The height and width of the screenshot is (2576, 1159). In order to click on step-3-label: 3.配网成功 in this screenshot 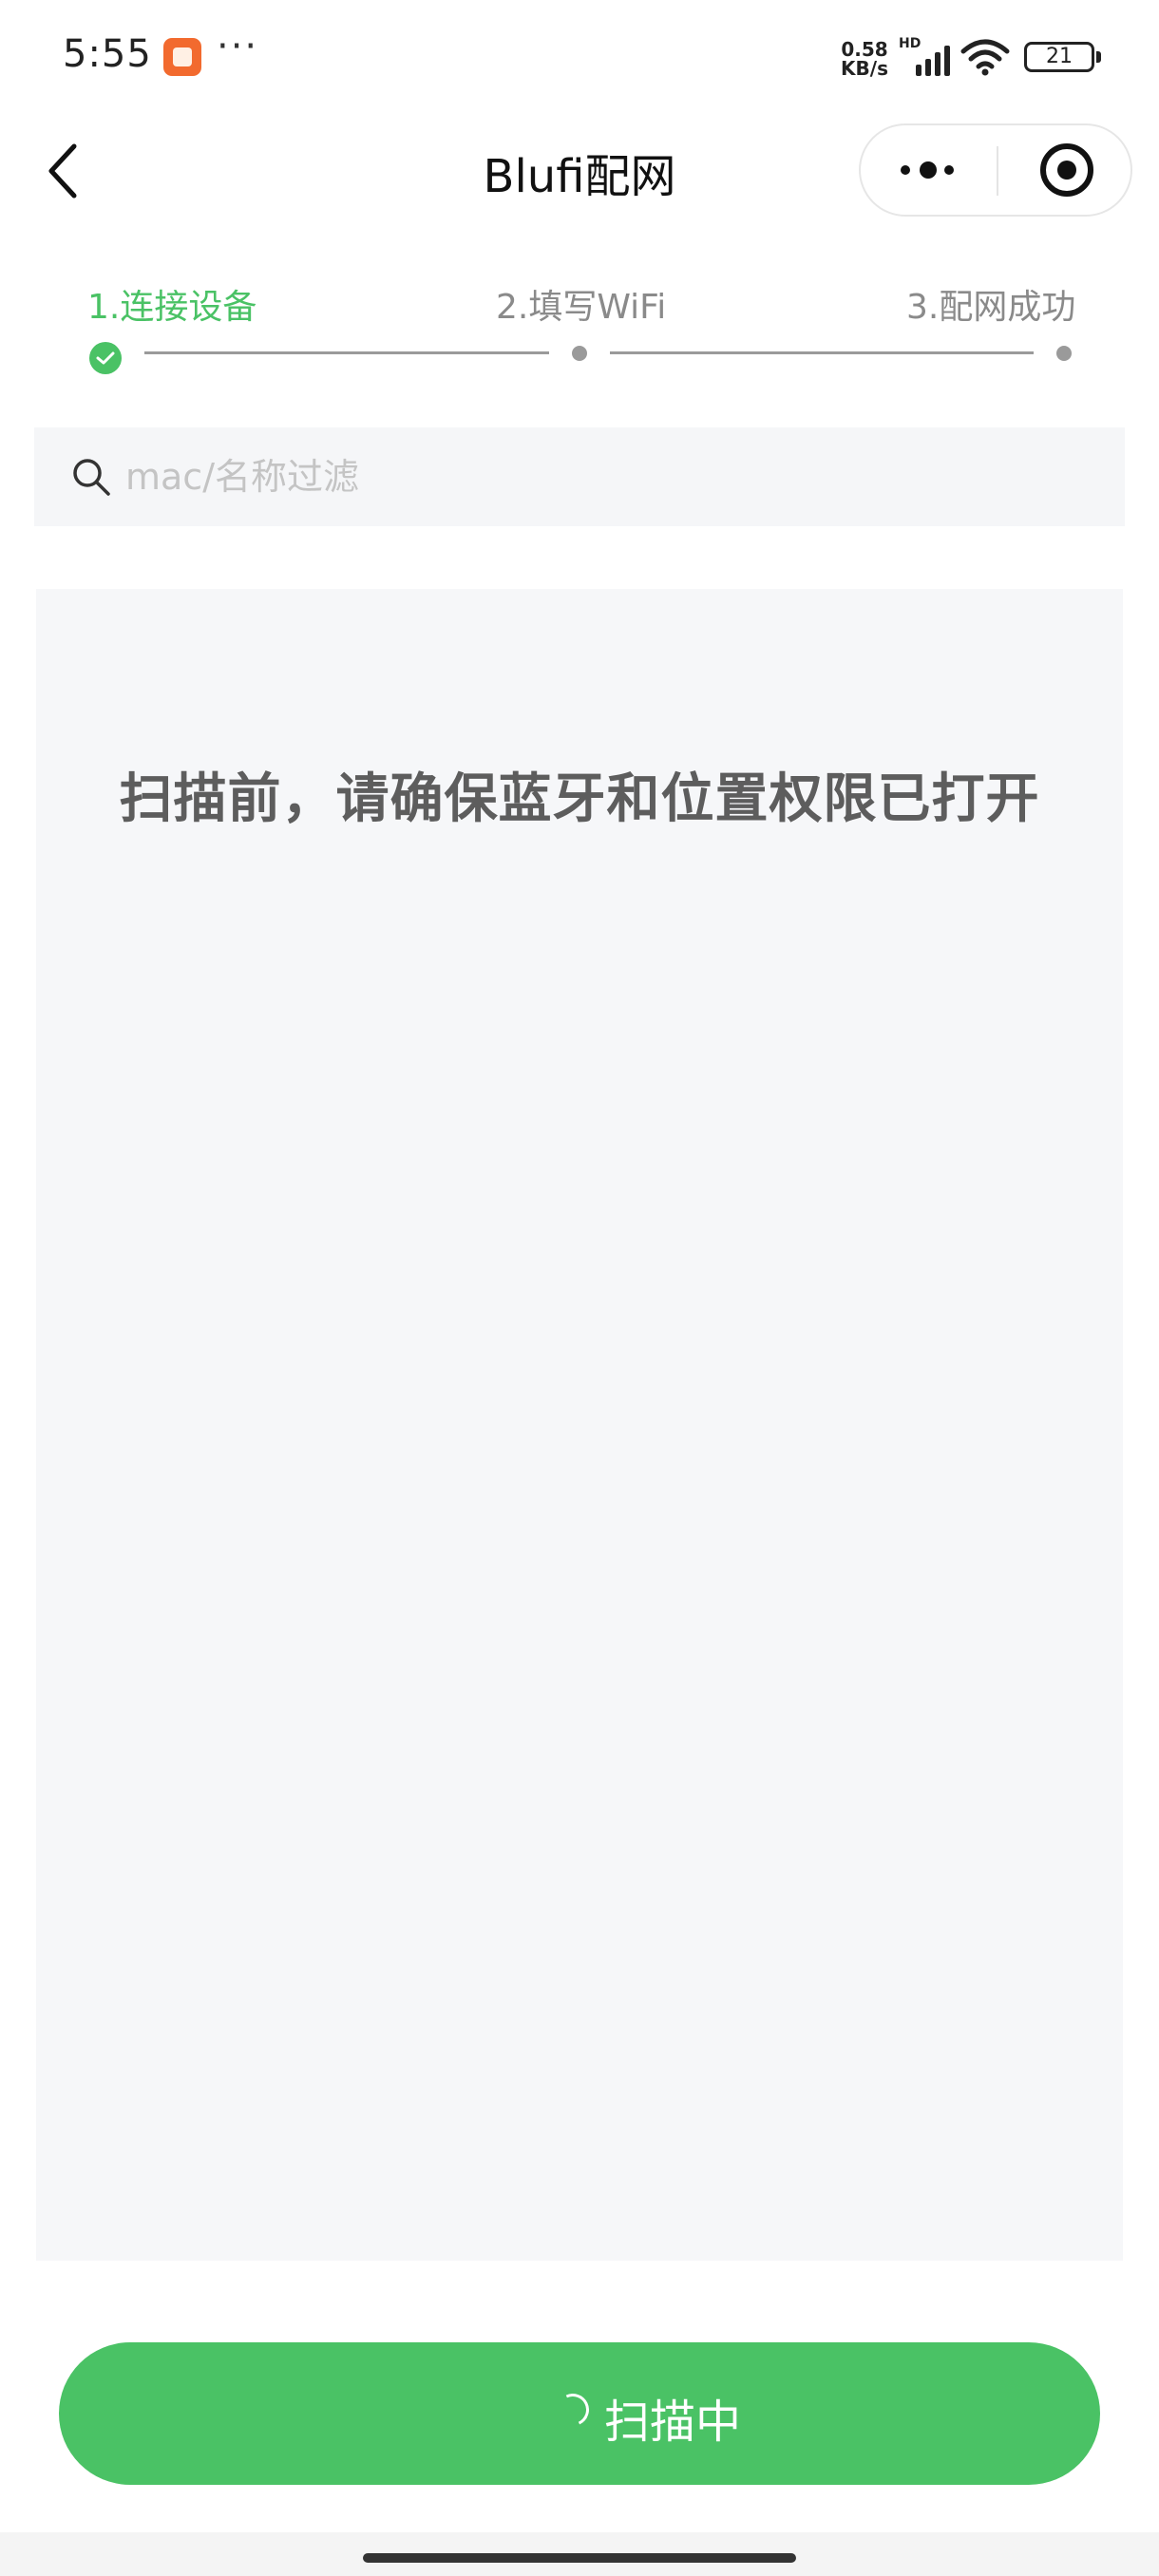, I will do `click(991, 307)`.